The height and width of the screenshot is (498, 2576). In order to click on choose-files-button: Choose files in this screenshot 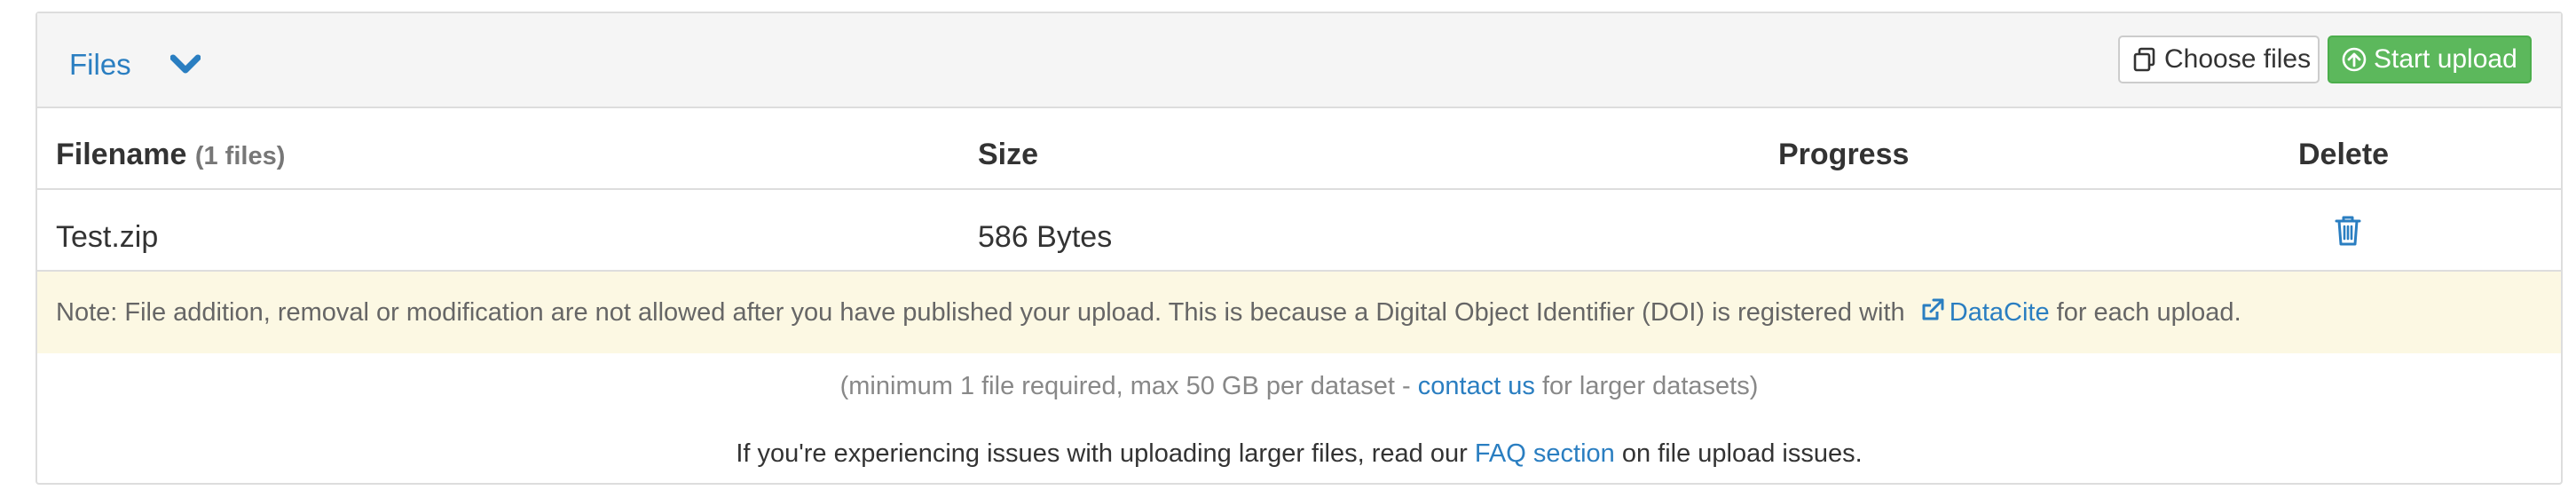, I will do `click(2219, 59)`.